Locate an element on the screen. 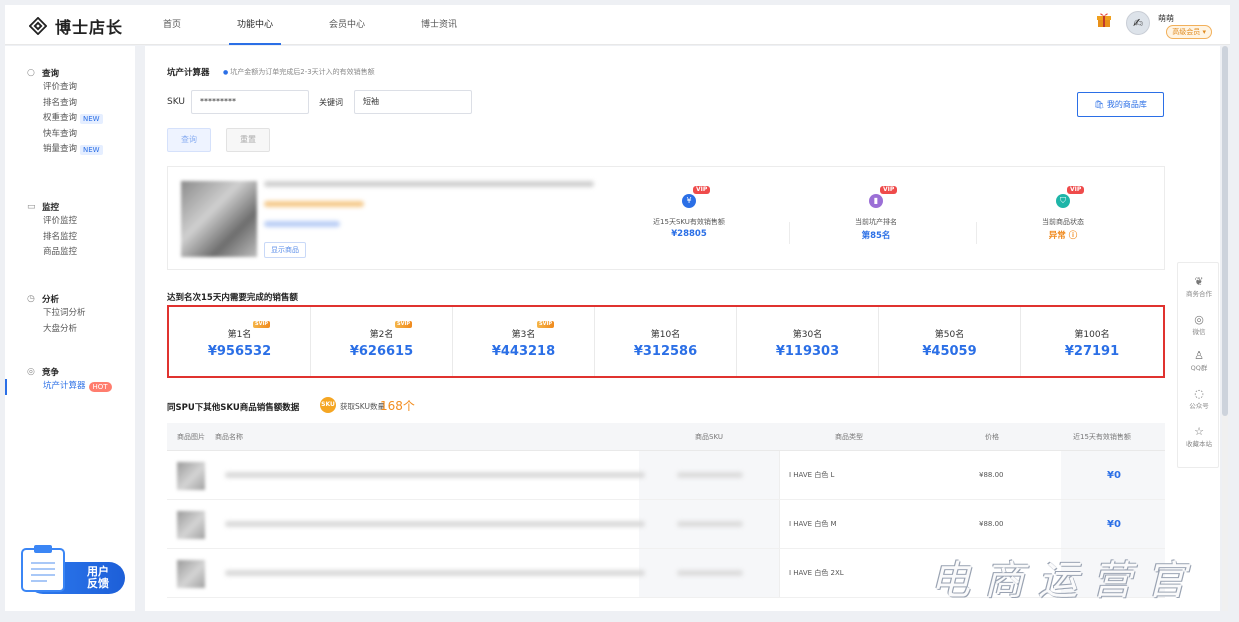  sku-input: ********* is located at coordinates (250, 102).